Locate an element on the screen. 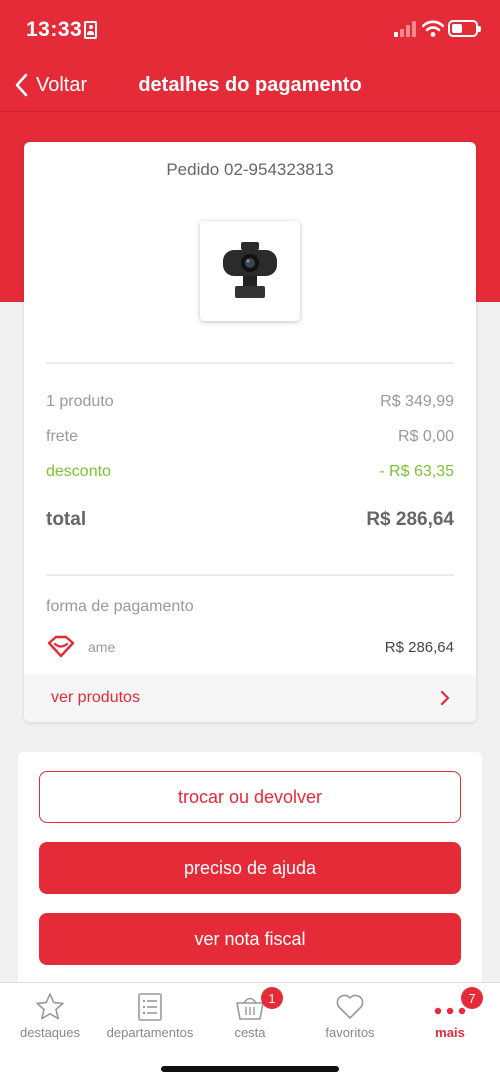 The image size is (500, 1082). tab-favoritos: favoritos is located at coordinates (350, 1015).